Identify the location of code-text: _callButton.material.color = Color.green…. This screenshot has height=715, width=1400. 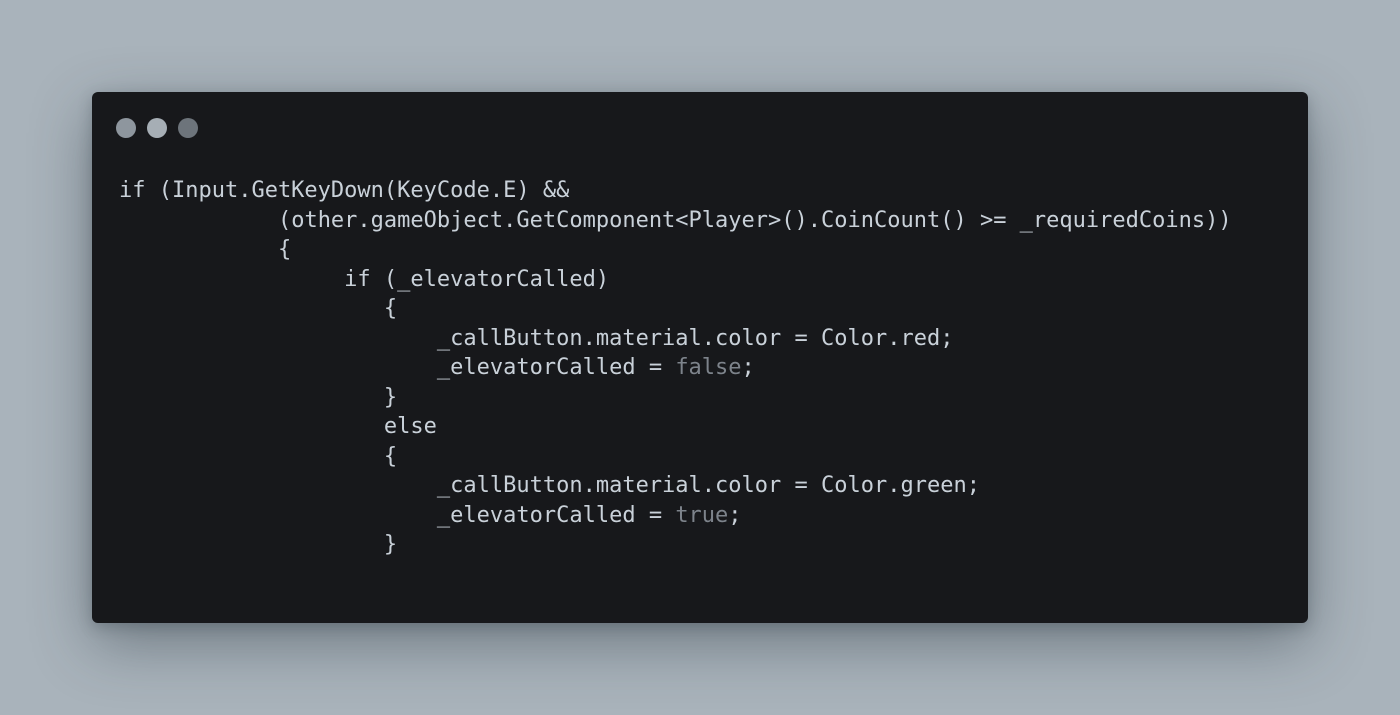
(708, 485).